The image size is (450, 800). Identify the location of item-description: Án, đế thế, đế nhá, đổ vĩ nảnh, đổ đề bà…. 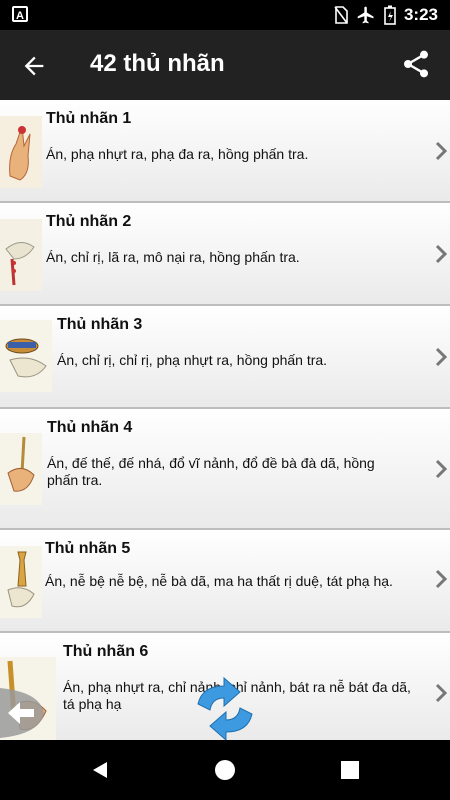
(211, 471).